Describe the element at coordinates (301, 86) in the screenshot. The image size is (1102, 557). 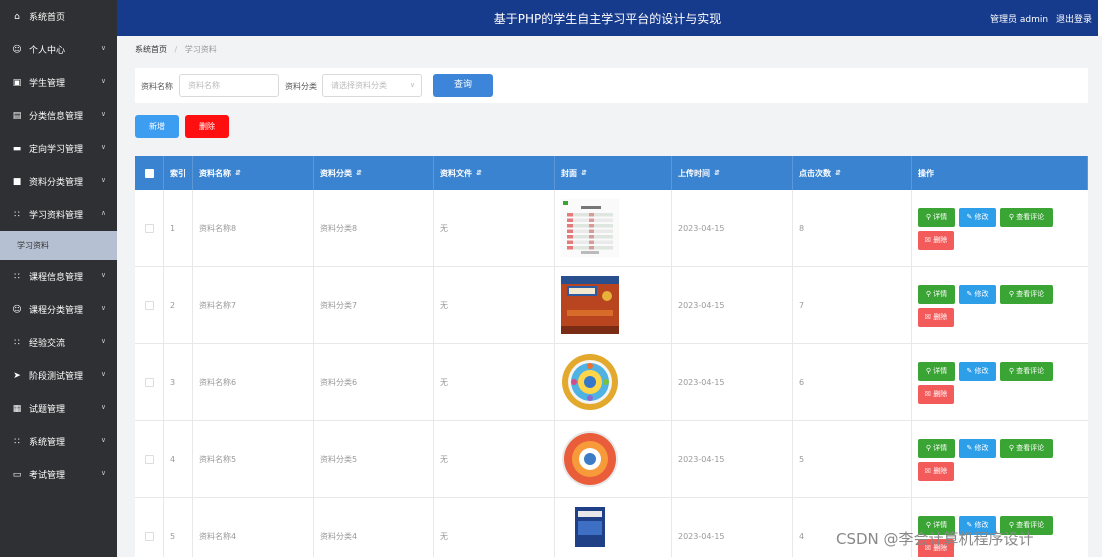
I see `category-label: 资料分类` at that location.